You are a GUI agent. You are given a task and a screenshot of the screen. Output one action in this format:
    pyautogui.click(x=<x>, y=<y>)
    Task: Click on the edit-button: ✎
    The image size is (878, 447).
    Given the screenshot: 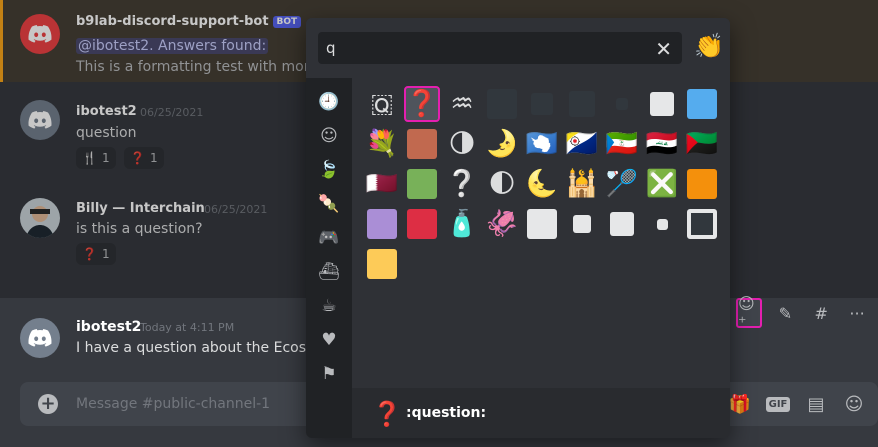 What is the action you would take?
    pyautogui.click(x=785, y=313)
    